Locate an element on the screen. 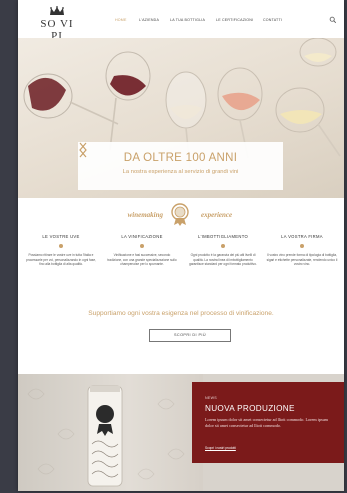  feature-title: L'IMBOTTIGLIAMENTO is located at coordinates (223, 236).